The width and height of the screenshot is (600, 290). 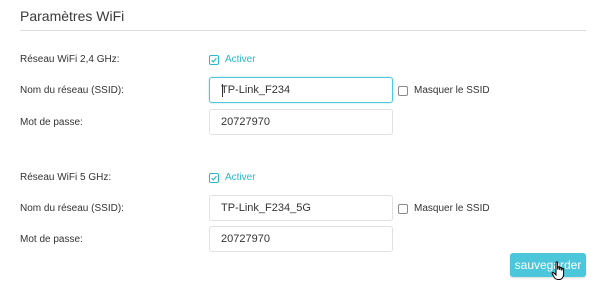 What do you see at coordinates (301, 239) in the screenshot?
I see `wifi-5-password-input` at bounding box center [301, 239].